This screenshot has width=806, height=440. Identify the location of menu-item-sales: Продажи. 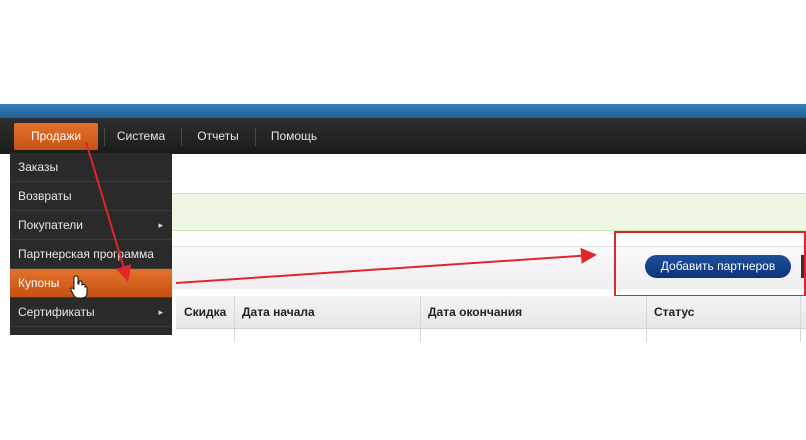
(56, 136).